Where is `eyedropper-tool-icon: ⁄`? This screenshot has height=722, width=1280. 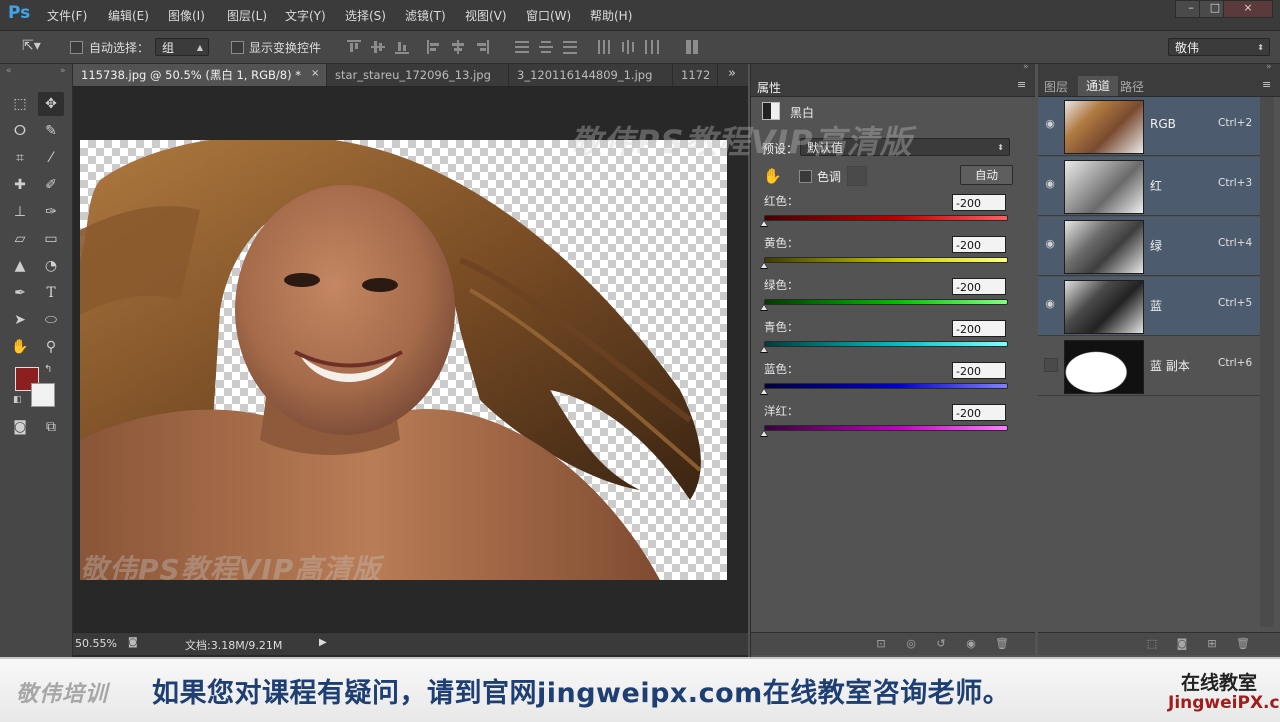
eyedropper-tool-icon: ⁄ is located at coordinates (51, 158).